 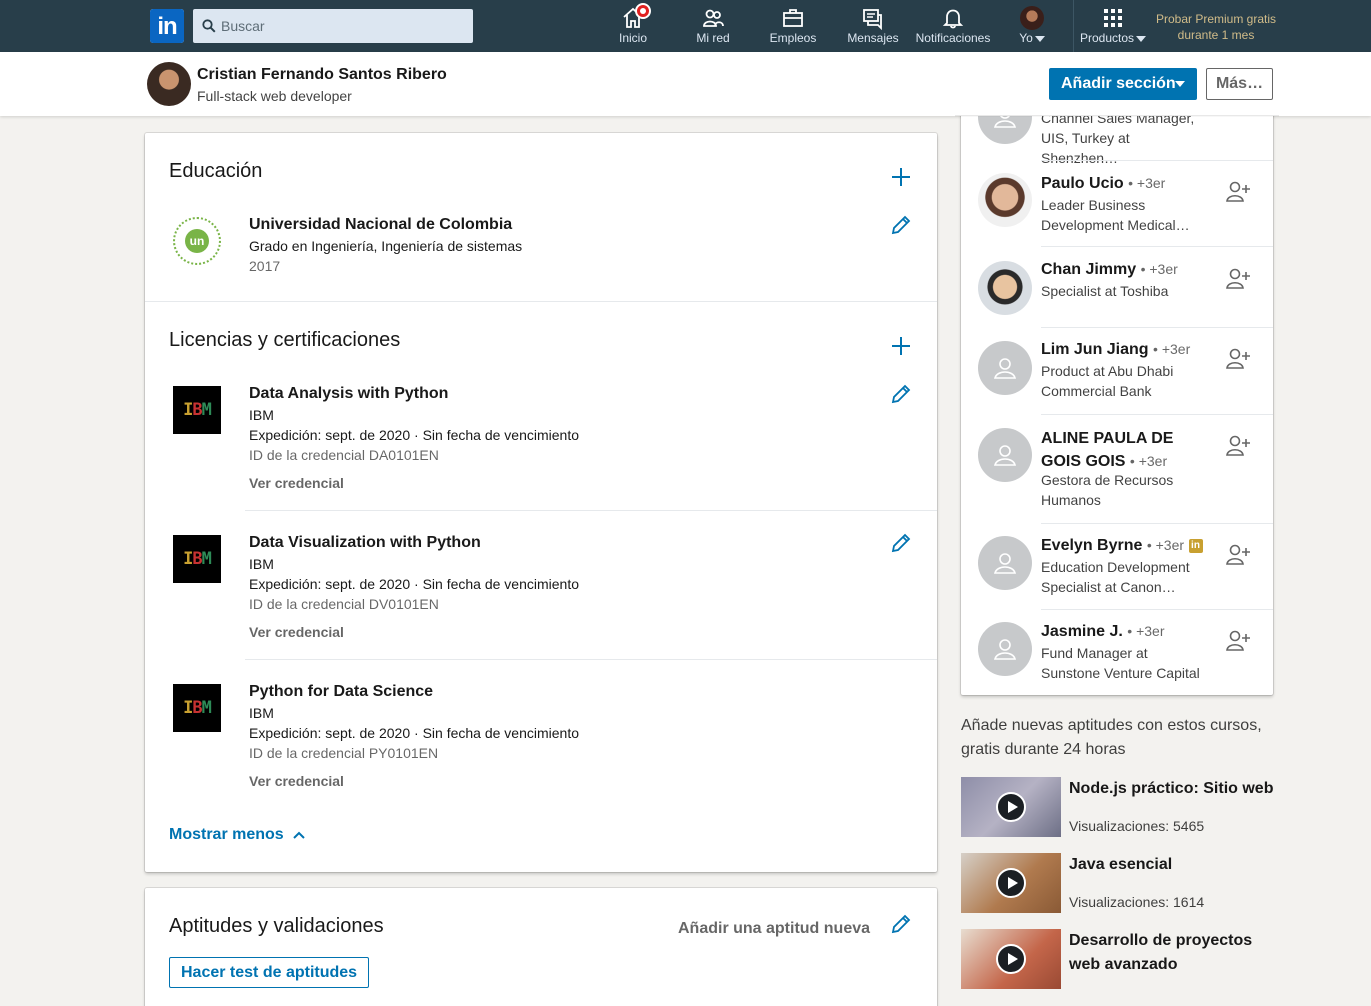 What do you see at coordinates (1082, 631) in the screenshot?
I see `person-name-text: Jasmine J.` at bounding box center [1082, 631].